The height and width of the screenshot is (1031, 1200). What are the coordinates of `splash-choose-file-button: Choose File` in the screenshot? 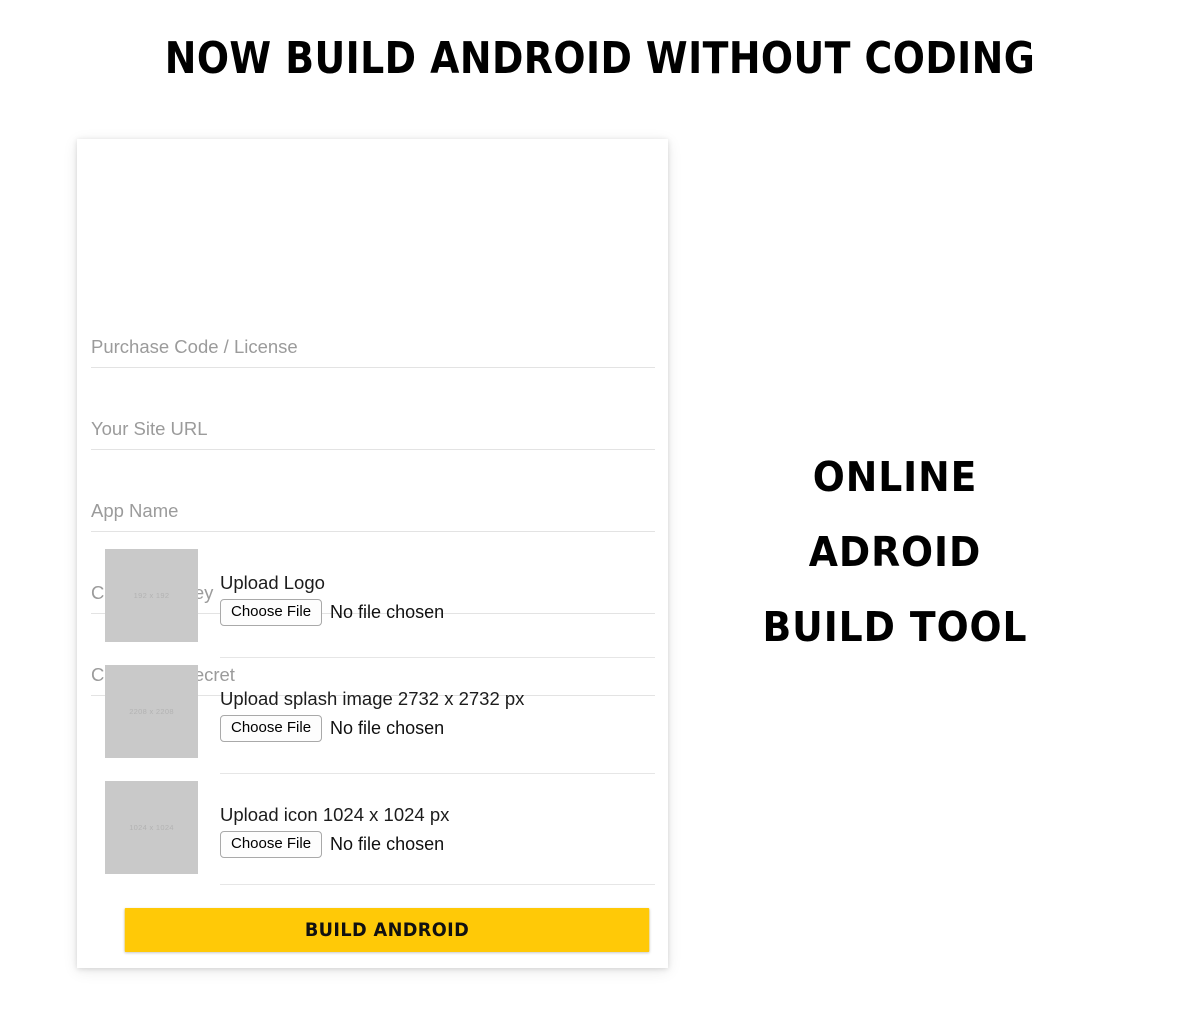 It's located at (271, 728).